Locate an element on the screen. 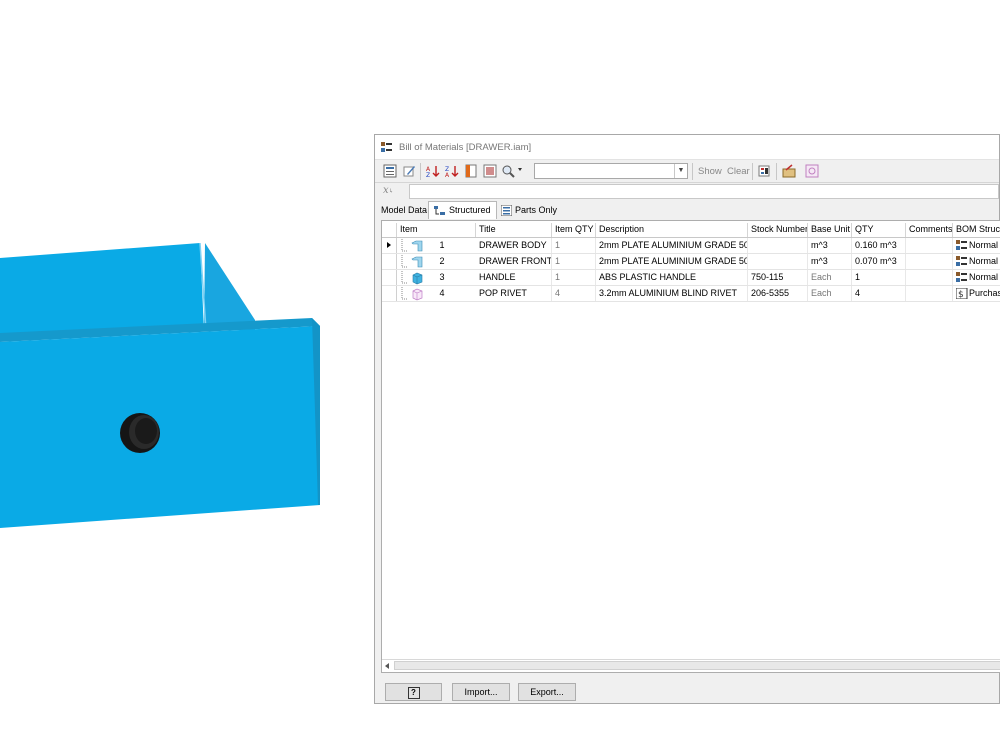 This screenshot has width=1000, height=750. col-header-base-unit: Base Unit is located at coordinates (830, 230).